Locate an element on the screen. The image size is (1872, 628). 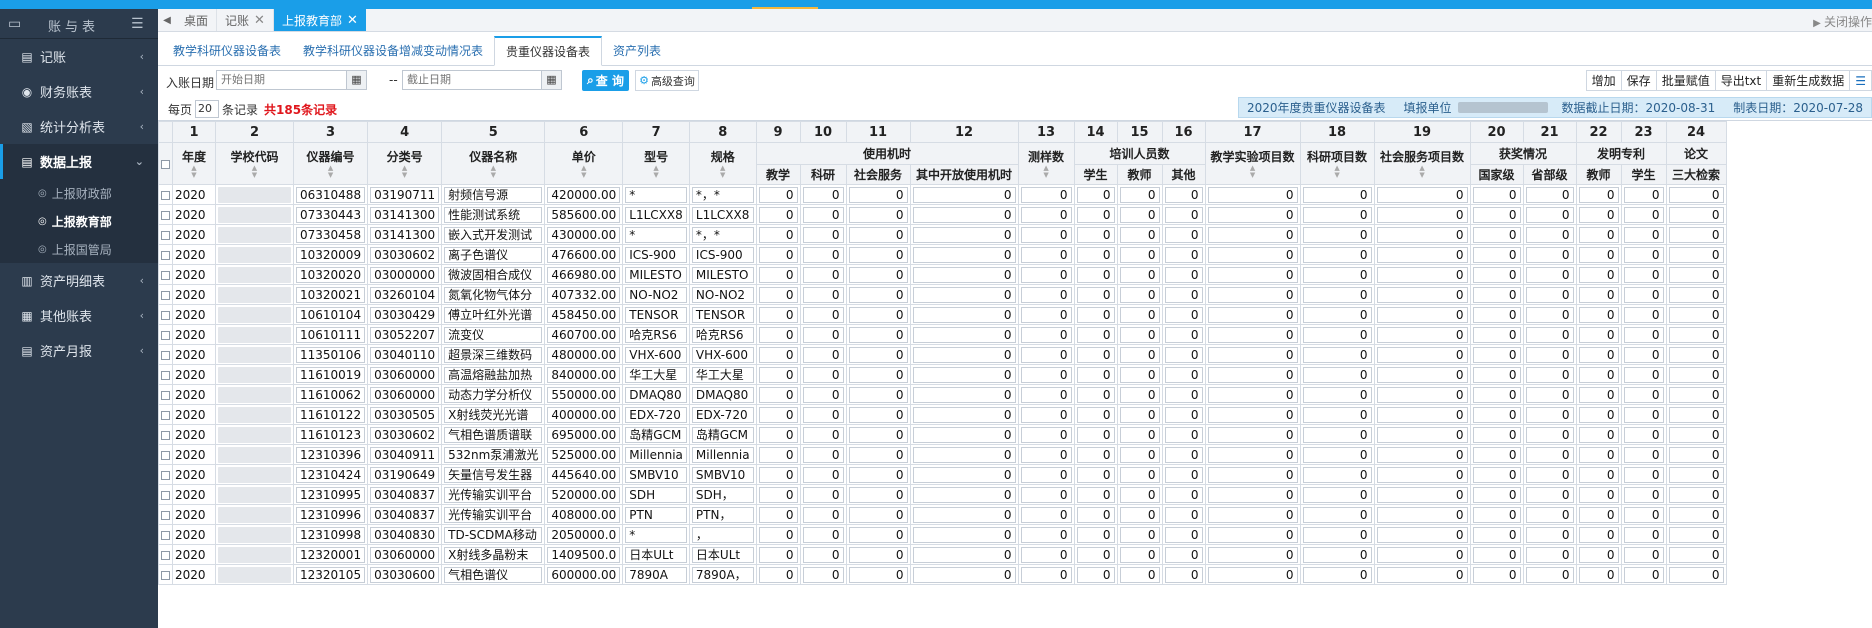
cell-class-no: 03060000 is located at coordinates (405, 394).